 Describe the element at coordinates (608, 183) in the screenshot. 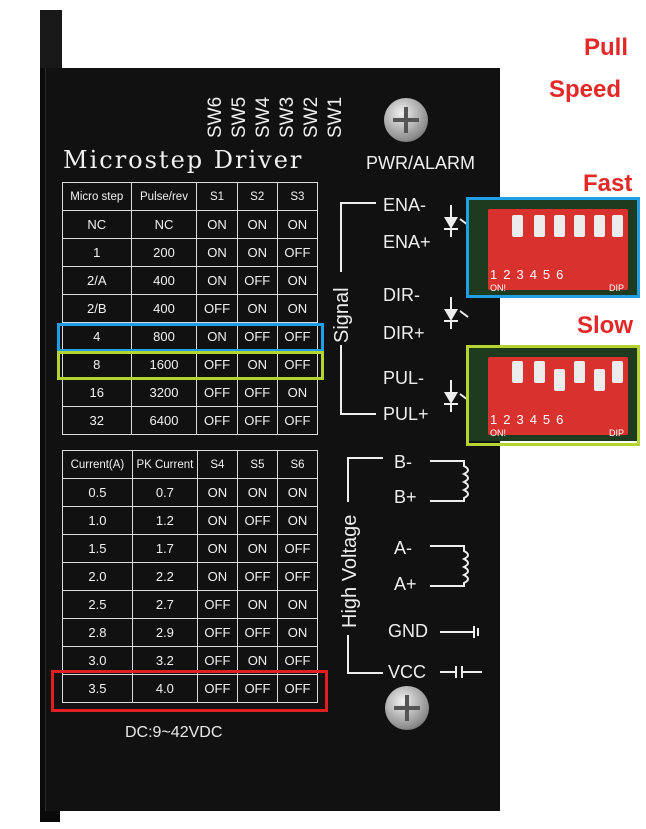

I see `fast-label: Fast` at that location.